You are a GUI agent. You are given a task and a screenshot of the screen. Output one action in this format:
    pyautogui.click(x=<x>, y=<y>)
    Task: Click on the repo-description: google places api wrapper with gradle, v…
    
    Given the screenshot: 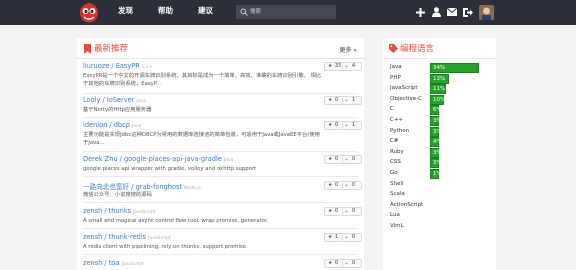 What is the action you would take?
    pyautogui.click(x=170, y=169)
    